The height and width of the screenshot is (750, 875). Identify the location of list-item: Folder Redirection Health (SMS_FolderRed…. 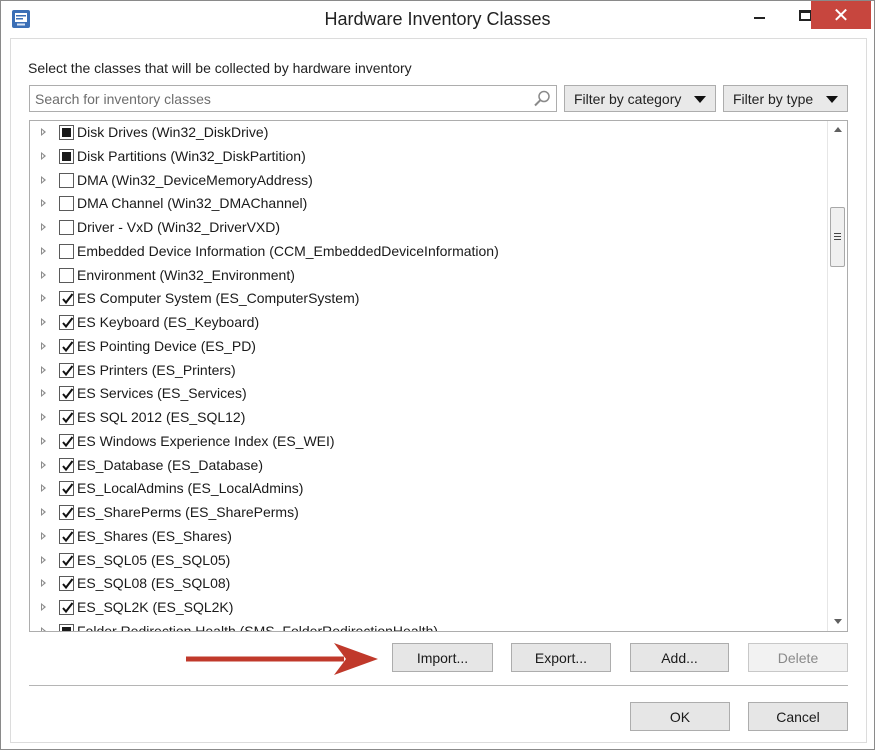
(429, 626).